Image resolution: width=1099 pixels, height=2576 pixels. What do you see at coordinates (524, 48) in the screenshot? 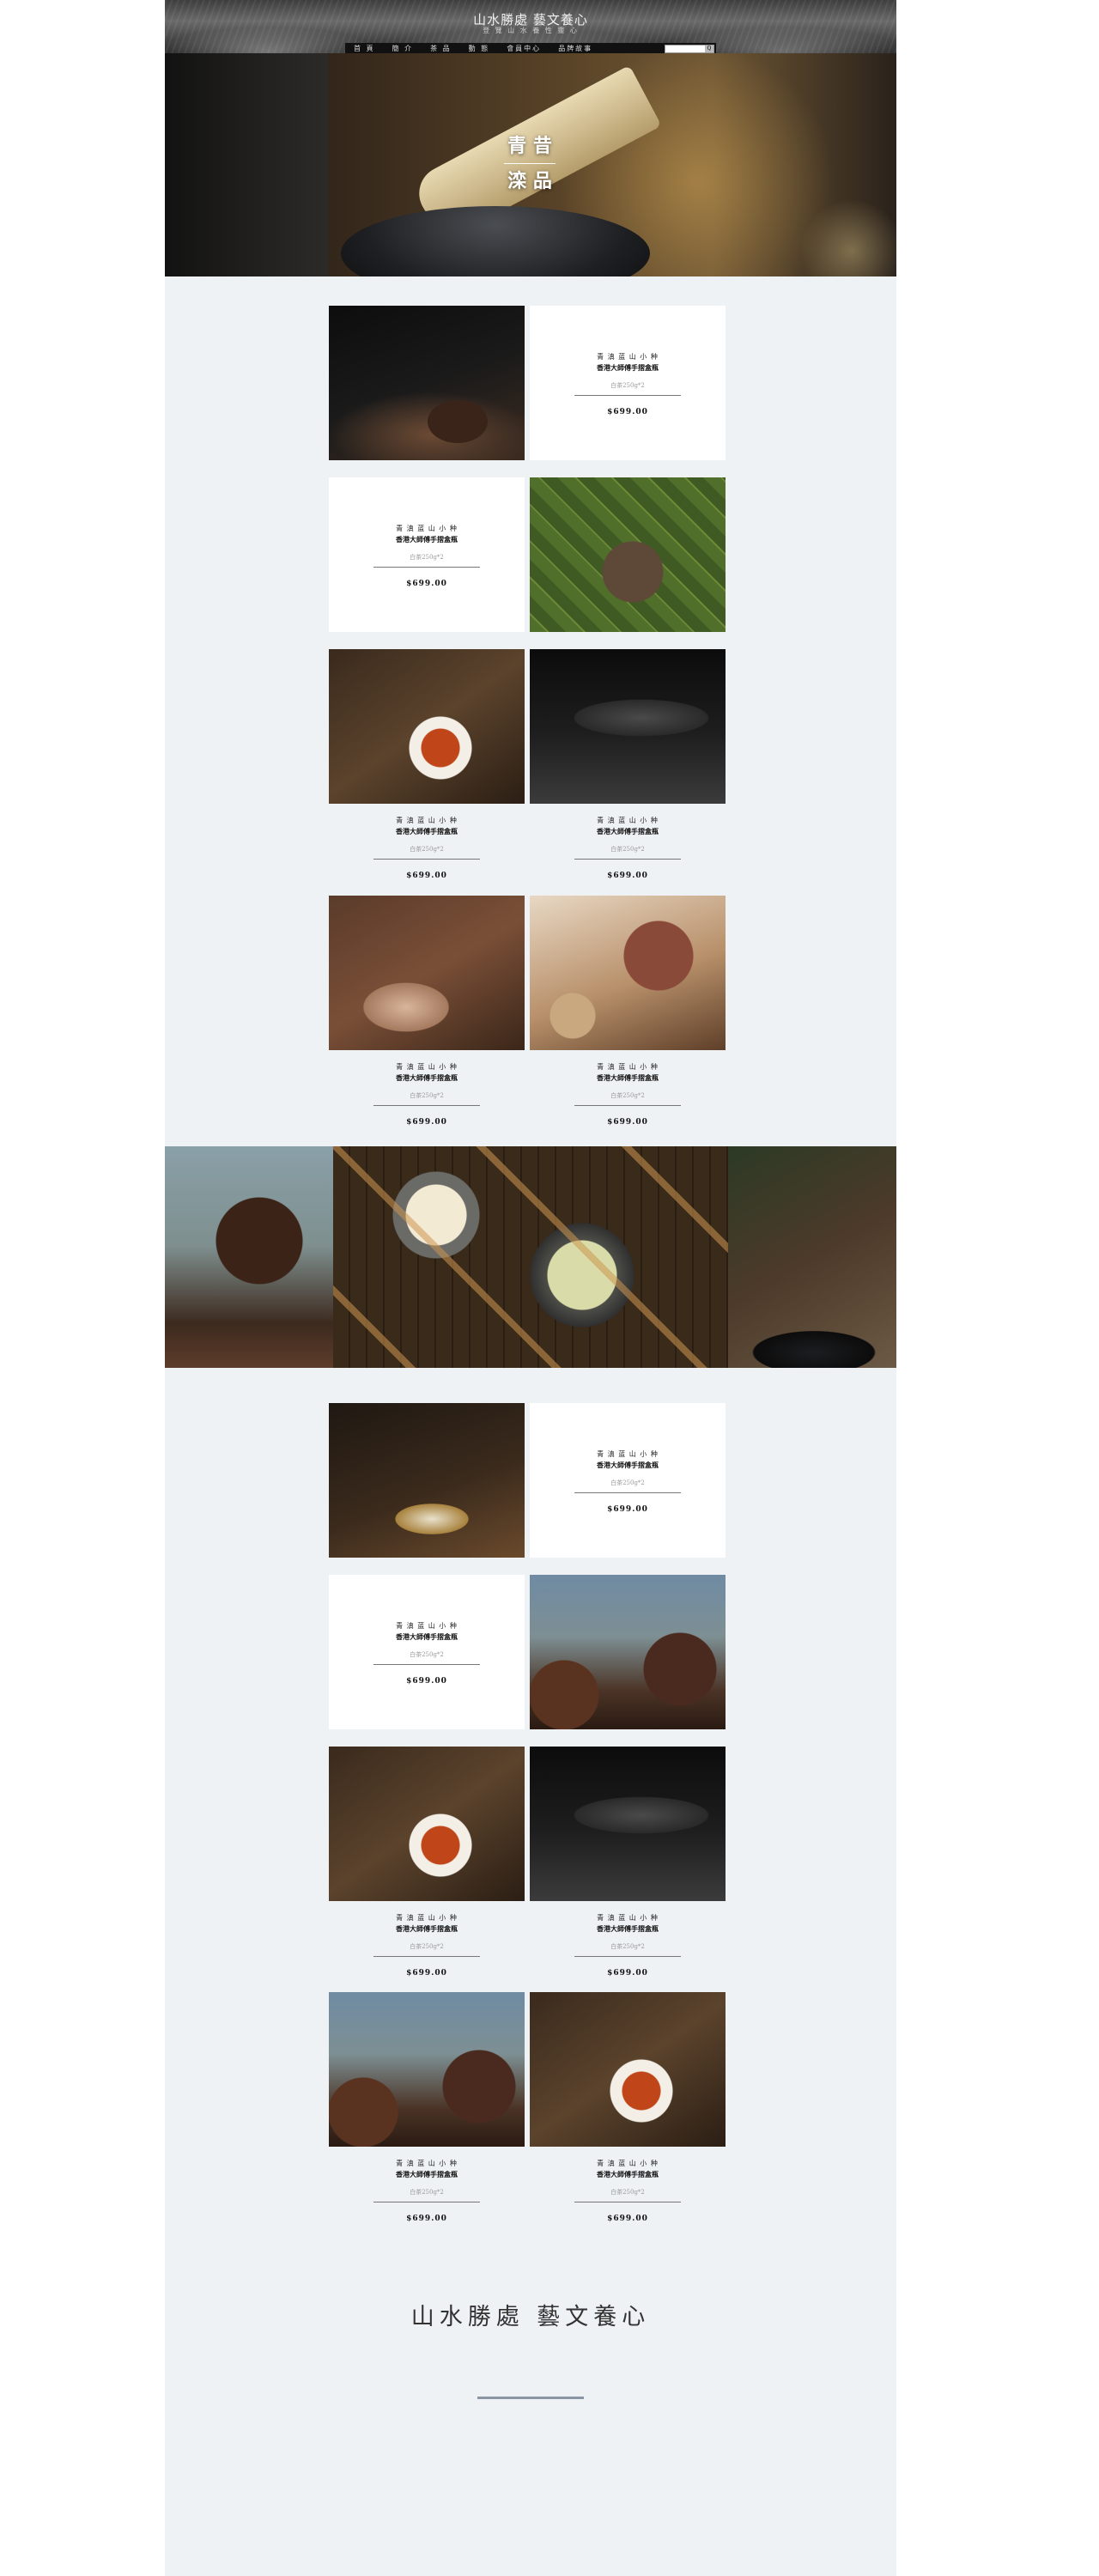
I see `nav-item-member: 會員中心` at bounding box center [524, 48].